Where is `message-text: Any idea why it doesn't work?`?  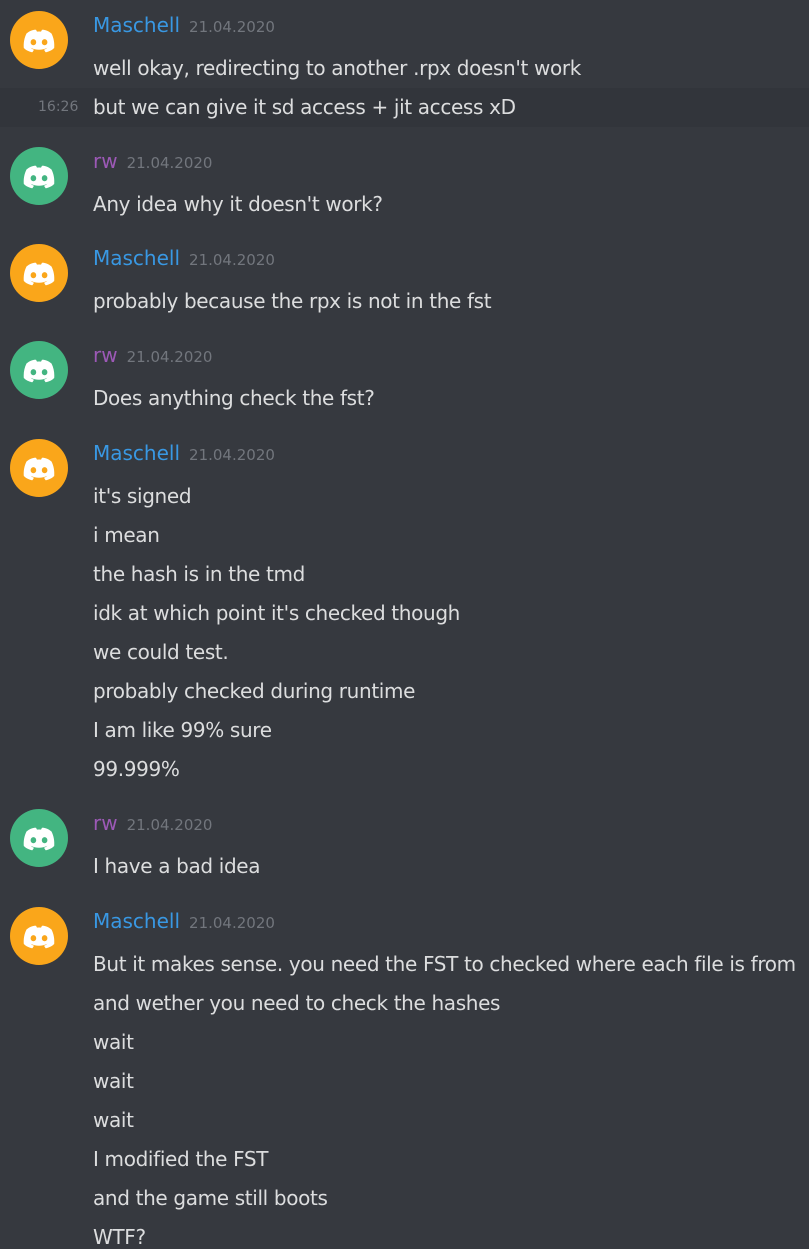 message-text: Any idea why it doesn't work? is located at coordinates (238, 204).